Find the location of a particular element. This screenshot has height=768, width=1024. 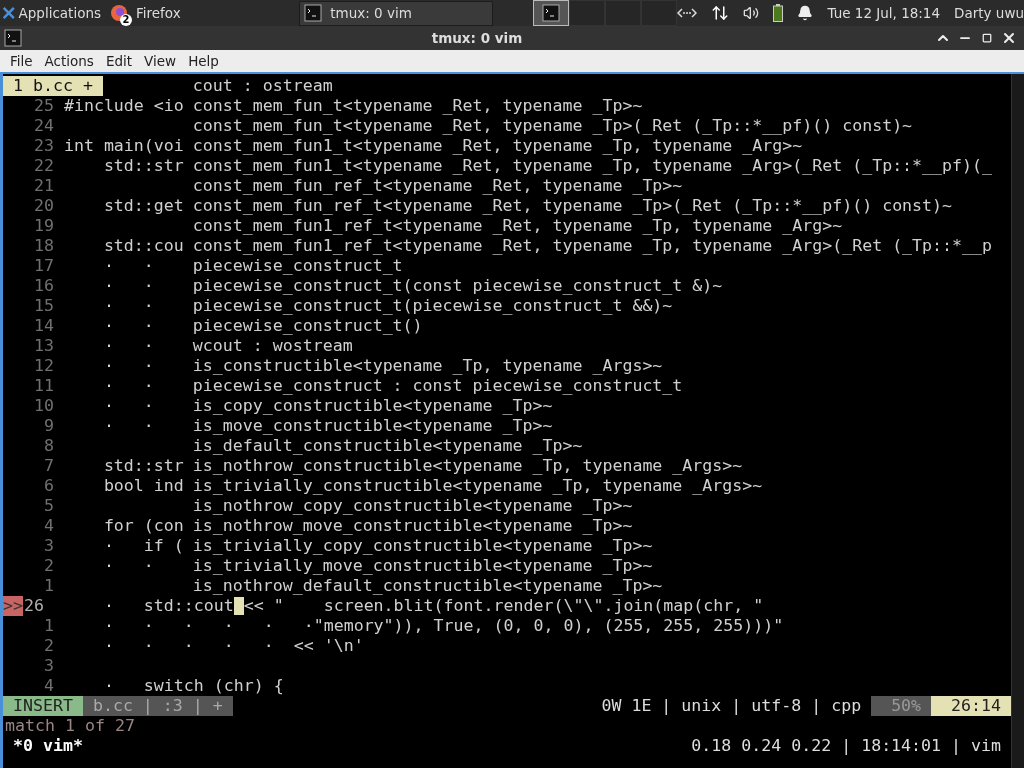

x-logo-icon is located at coordinates (9, 13).